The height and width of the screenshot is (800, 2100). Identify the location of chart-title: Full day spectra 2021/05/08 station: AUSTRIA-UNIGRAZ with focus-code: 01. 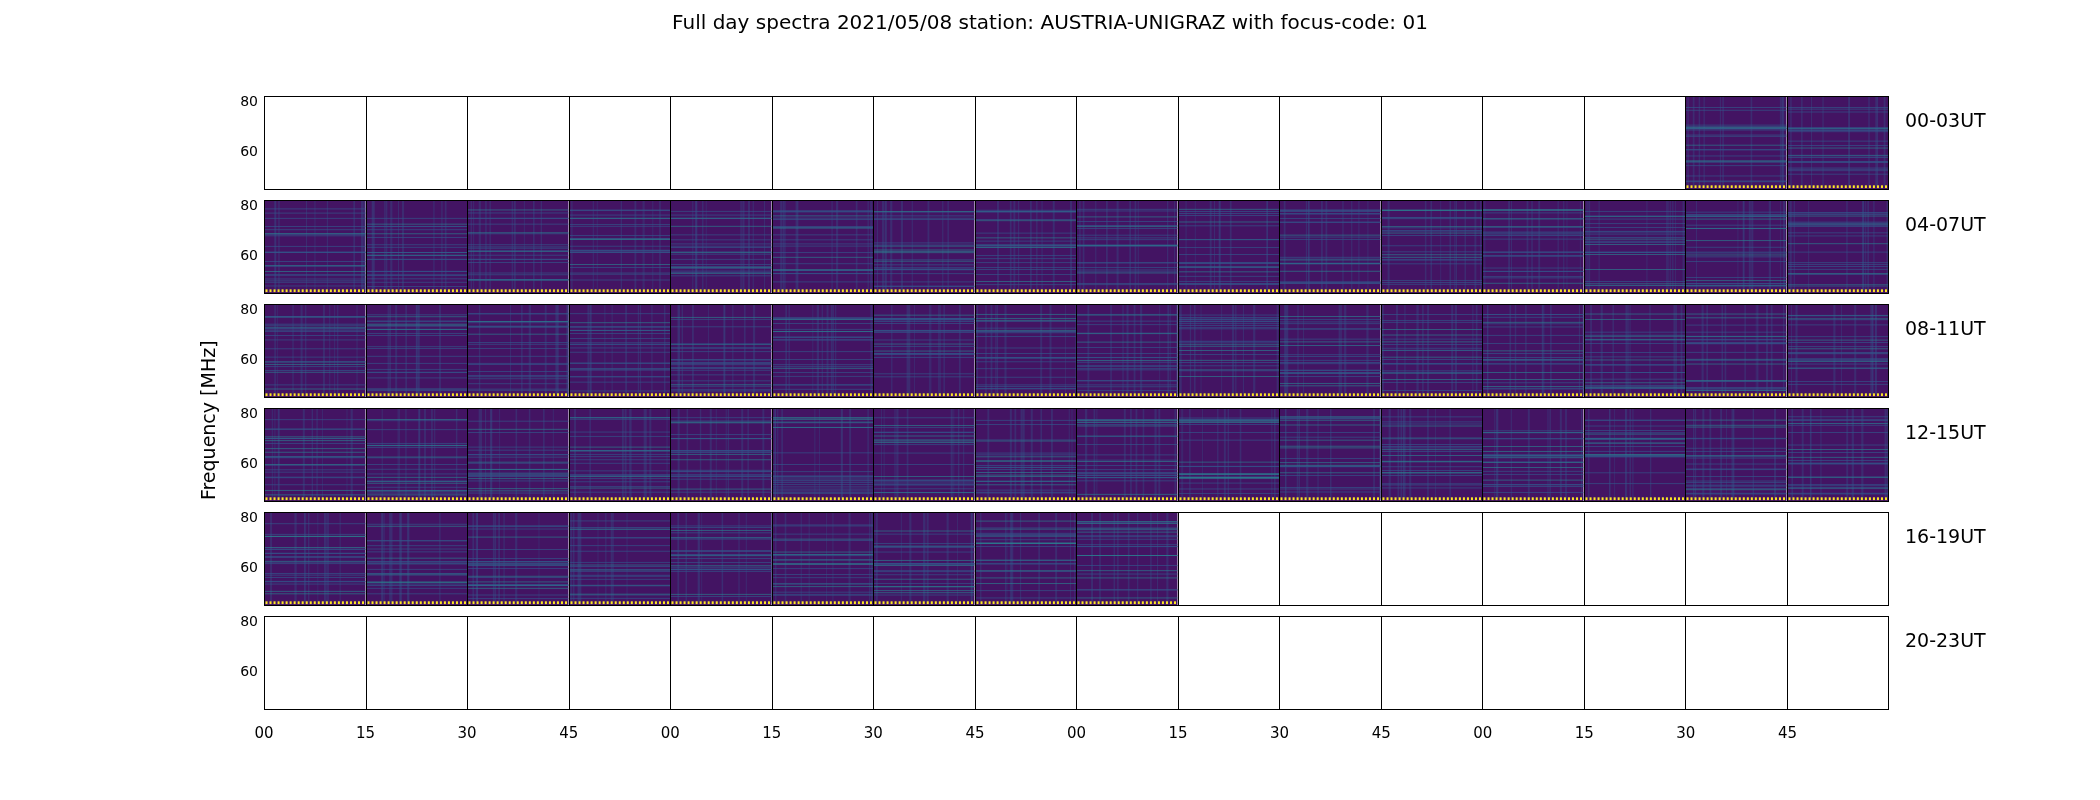
(1050, 22).